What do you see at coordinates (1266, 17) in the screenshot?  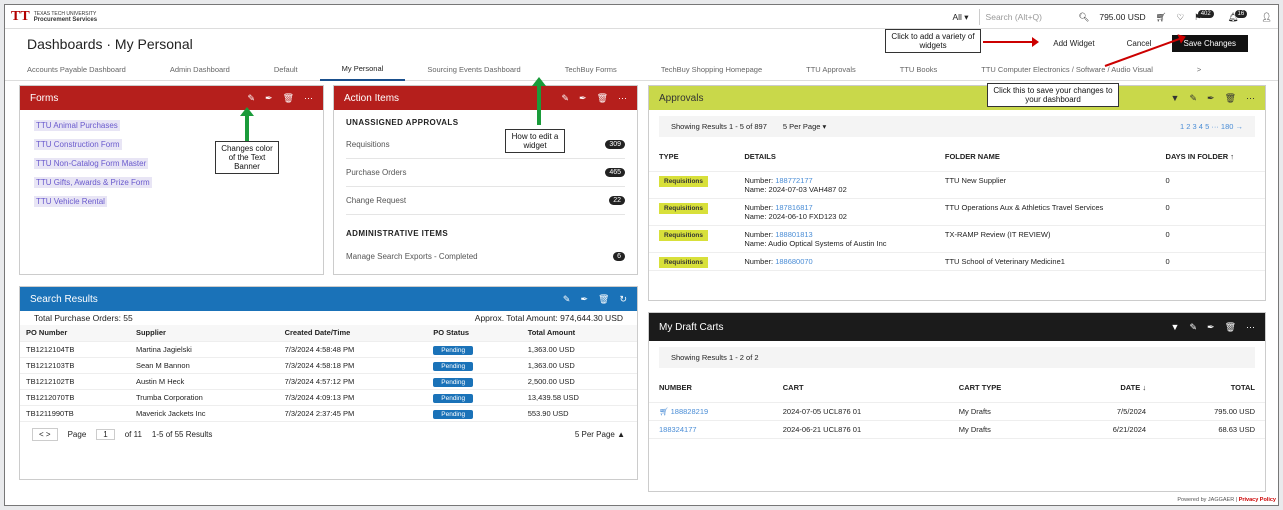 I see `user-icon: 👤︎` at bounding box center [1266, 17].